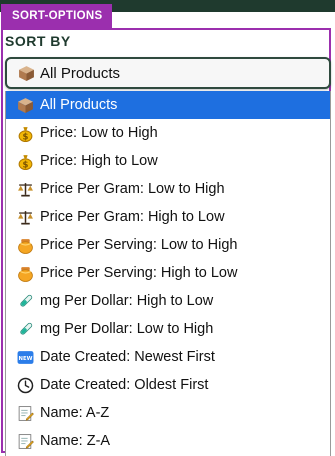 The width and height of the screenshot is (335, 456). I want to click on option-name-a-z: Name: A-Z, so click(168, 413).